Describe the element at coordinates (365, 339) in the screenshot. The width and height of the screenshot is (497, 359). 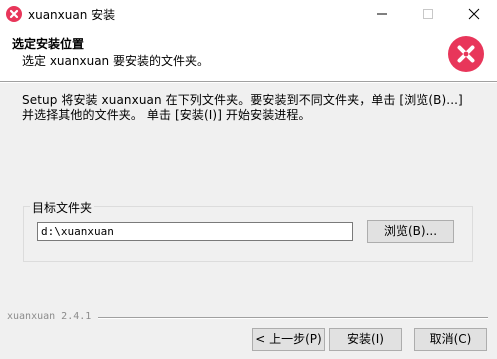
I see `install-button: 安装(I)` at that location.